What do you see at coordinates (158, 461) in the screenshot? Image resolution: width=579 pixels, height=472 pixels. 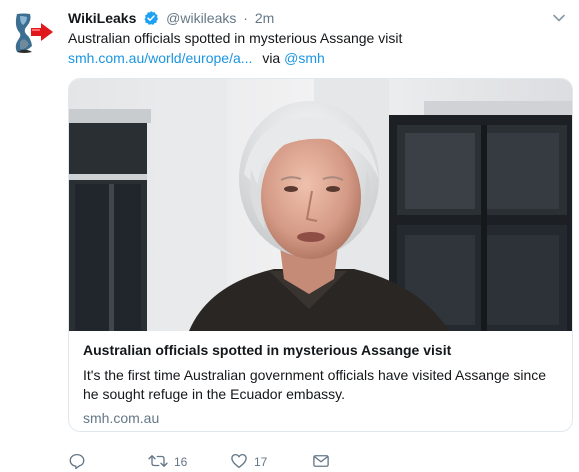 I see `retweet-icon` at bounding box center [158, 461].